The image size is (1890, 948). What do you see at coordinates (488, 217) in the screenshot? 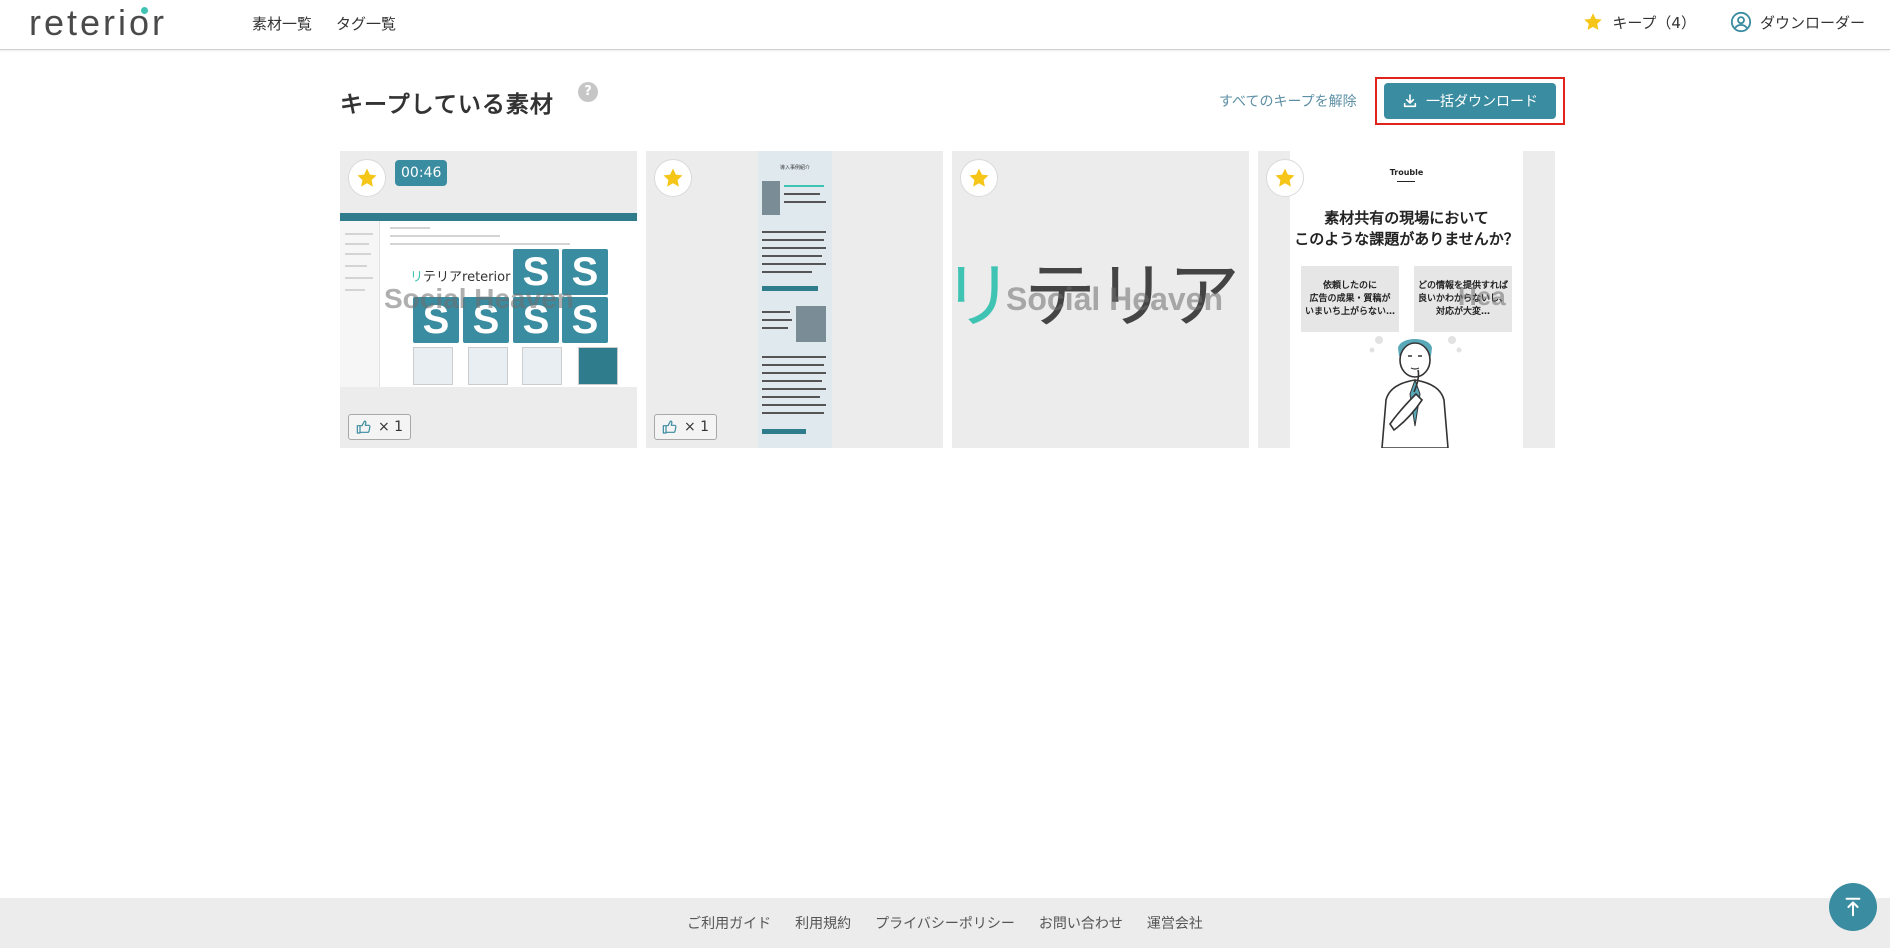
I see `thumbnail-header-bar` at bounding box center [488, 217].